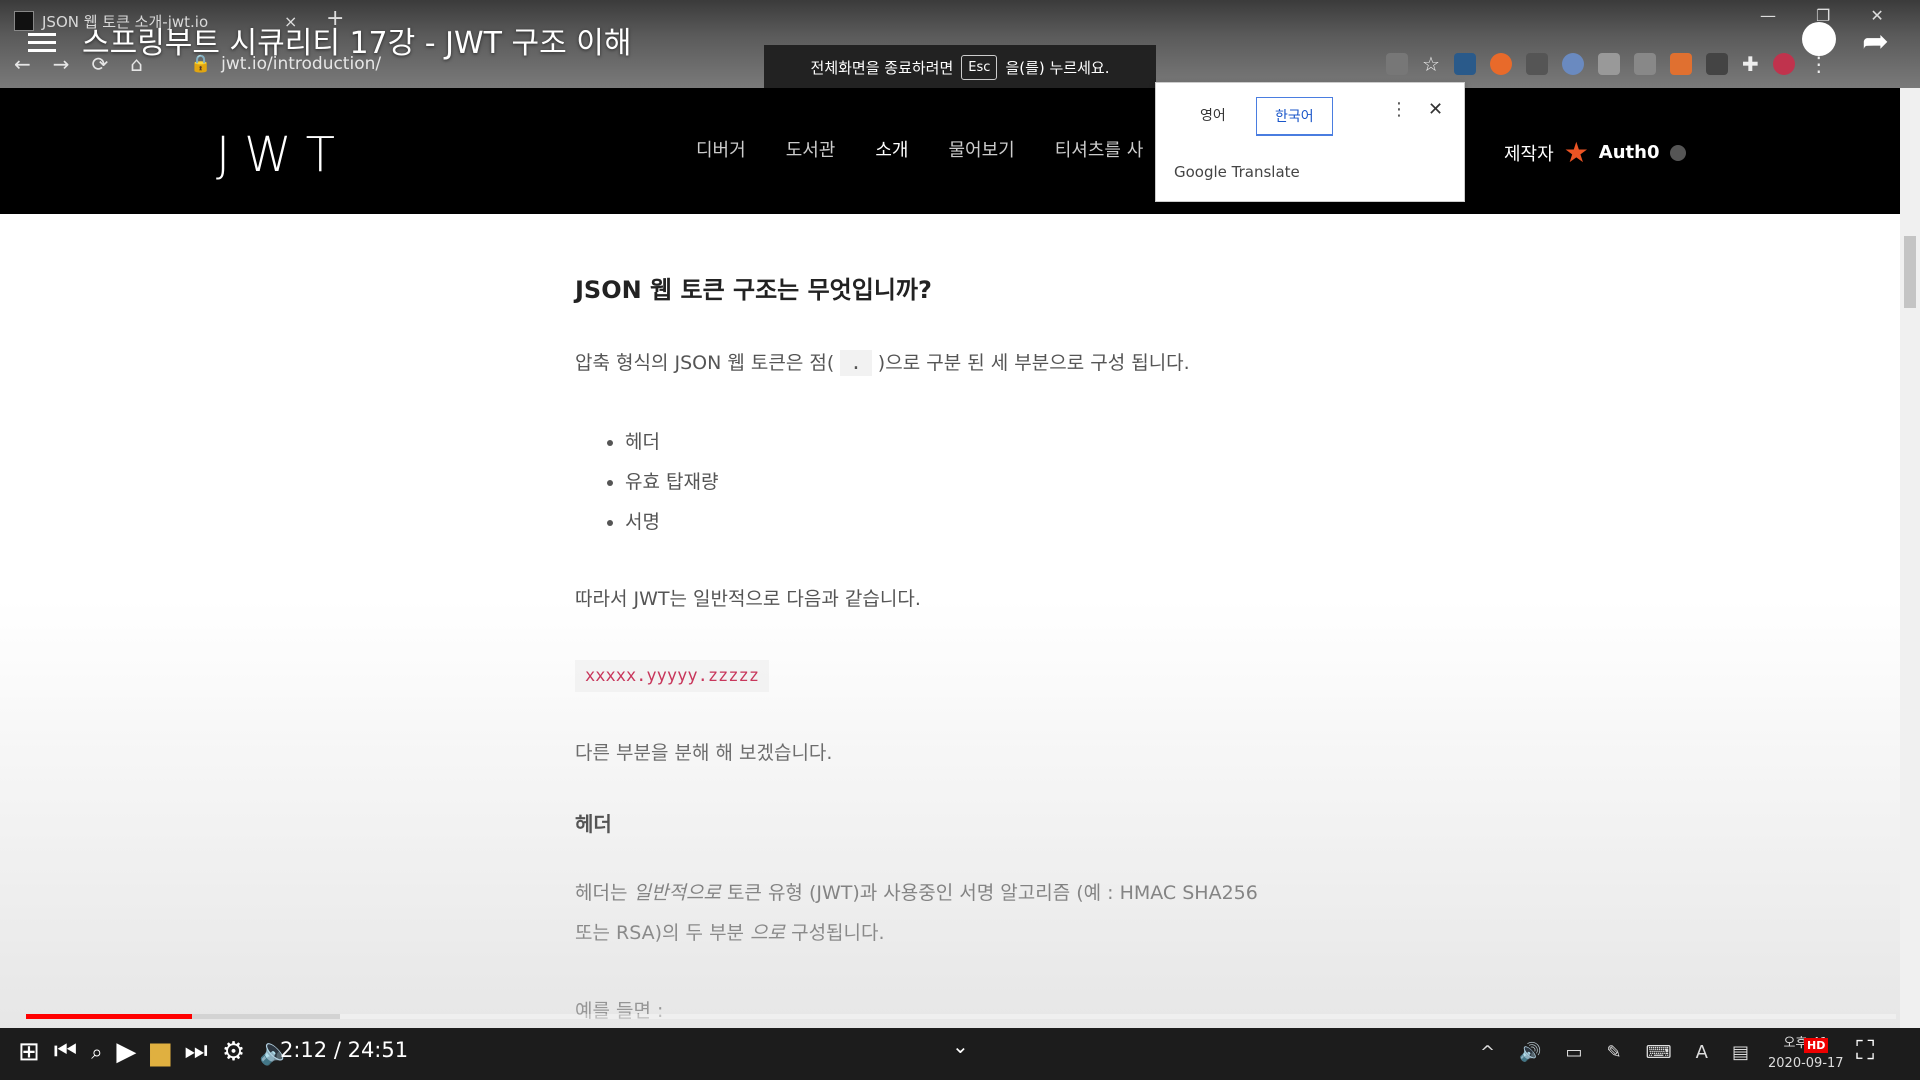 This screenshot has height=1080, width=1920. Describe the element at coordinates (748, 599) in the screenshot. I see `typical-paragraph: 따라서 JWT는 일반적으로 다음과 같습니다.` at that location.